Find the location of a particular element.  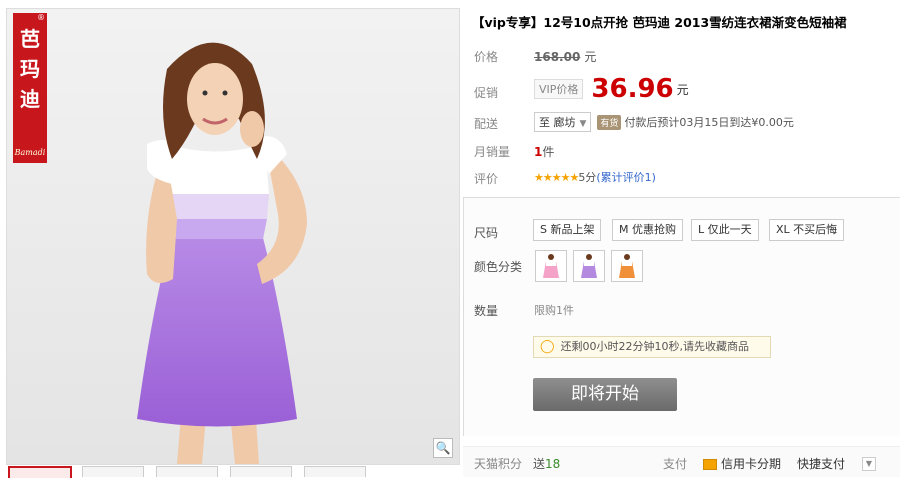

credit-card-icon is located at coordinates (710, 464).